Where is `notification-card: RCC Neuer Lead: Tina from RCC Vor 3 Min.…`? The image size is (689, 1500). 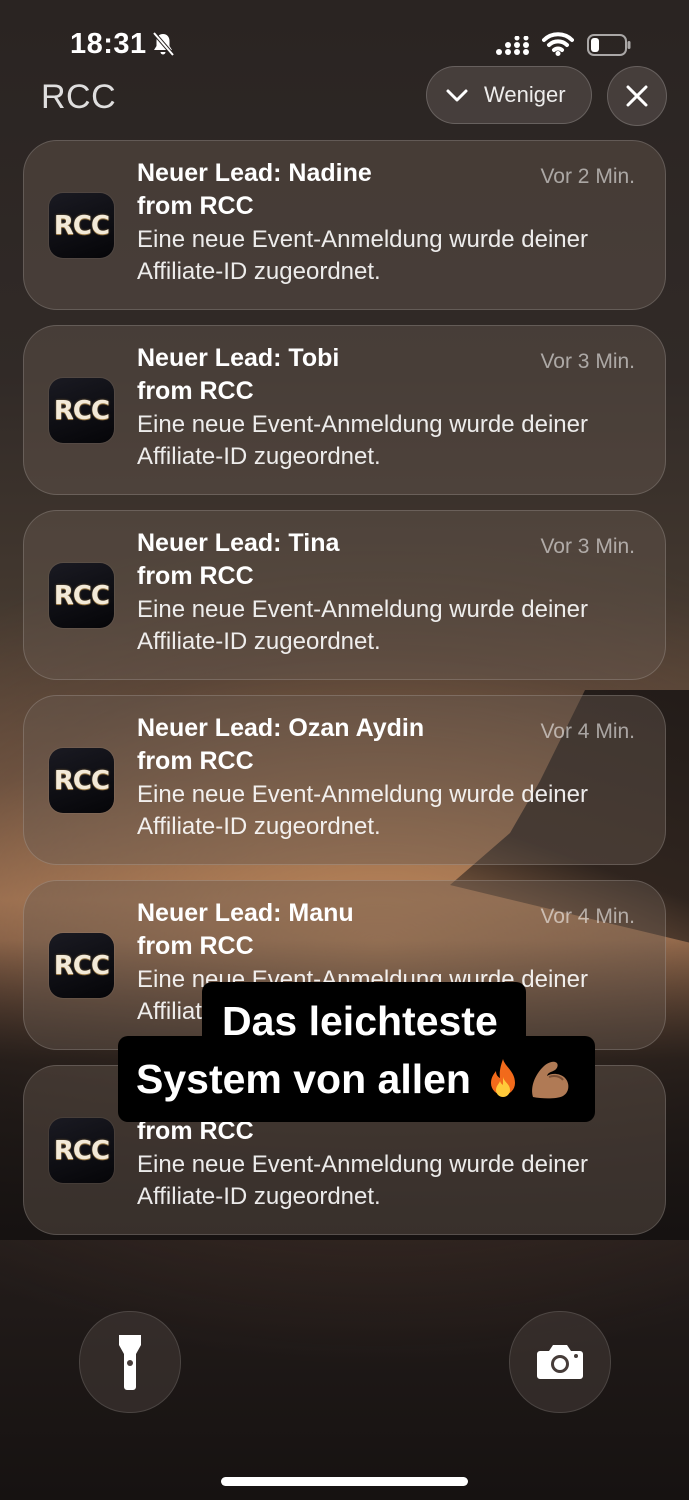
notification-card: RCC Neuer Lead: Tina from RCC Vor 3 Min.… is located at coordinates (344, 595).